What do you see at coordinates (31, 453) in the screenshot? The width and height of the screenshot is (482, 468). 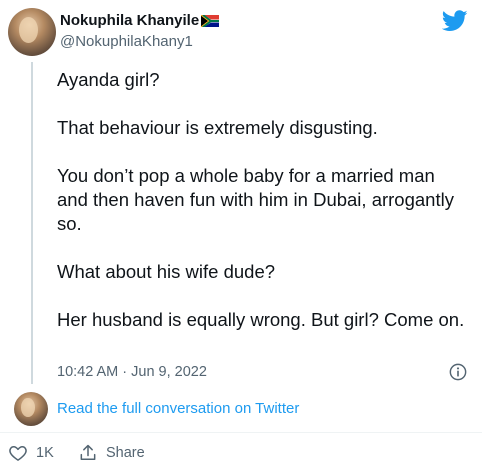 I see `like-button: 1K` at bounding box center [31, 453].